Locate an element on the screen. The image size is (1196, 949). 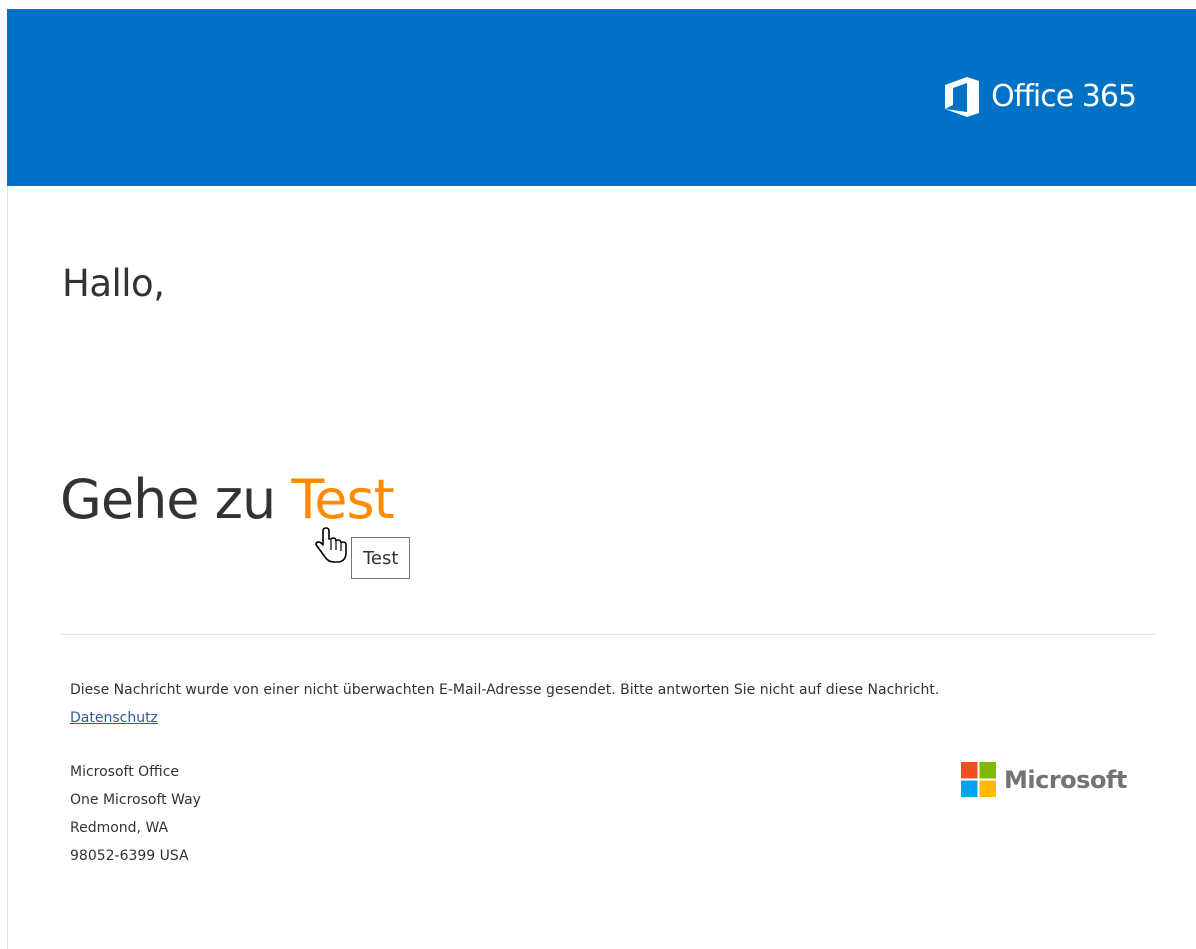
address-line-zip: 98052-6399 USA is located at coordinates (129, 856).